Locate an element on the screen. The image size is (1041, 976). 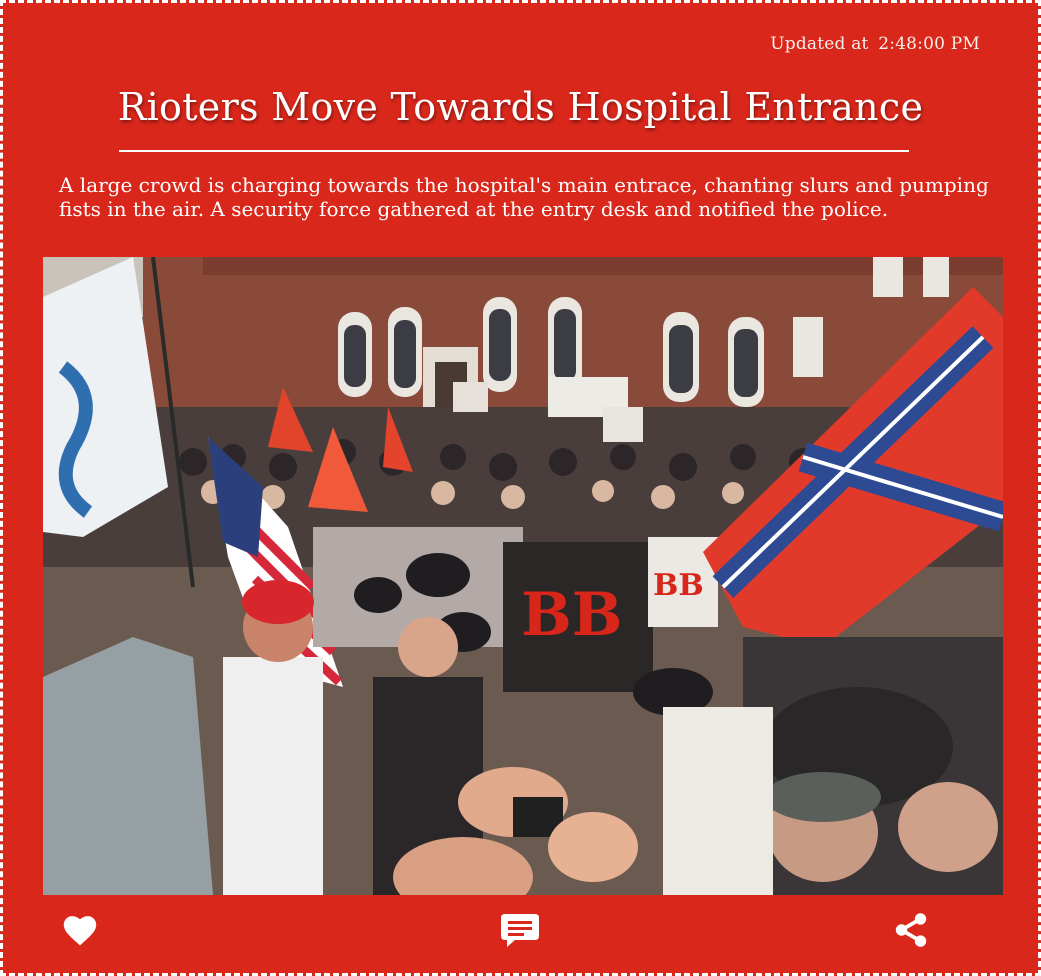
like-button is located at coordinates (80, 930).